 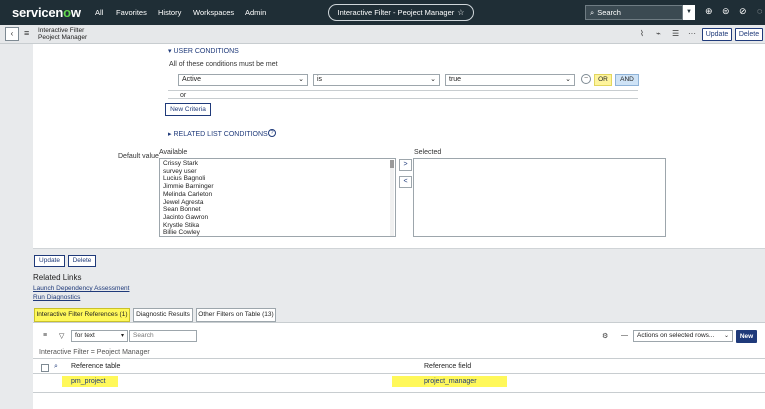 What do you see at coordinates (709, 11) in the screenshot?
I see `globe-icon: ⊕` at bounding box center [709, 11].